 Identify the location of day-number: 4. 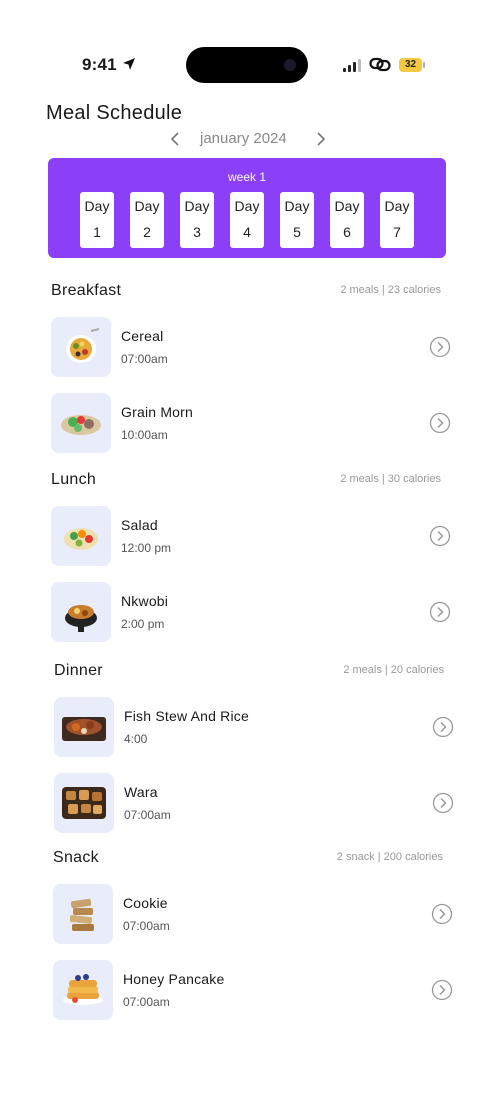
(247, 232).